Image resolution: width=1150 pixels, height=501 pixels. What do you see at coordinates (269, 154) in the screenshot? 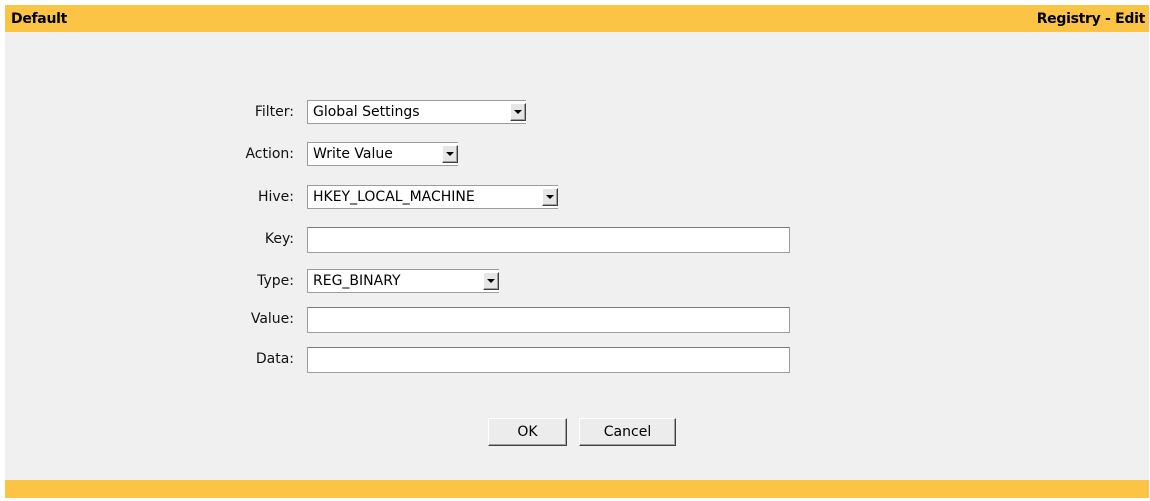
I see `action-label: Action:` at bounding box center [269, 154].